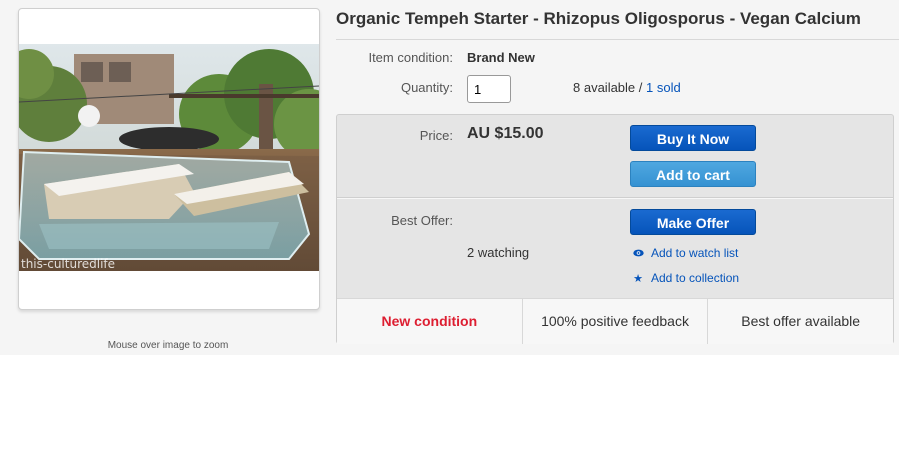 The image size is (899, 460). I want to click on star-icon: ★, so click(638, 279).